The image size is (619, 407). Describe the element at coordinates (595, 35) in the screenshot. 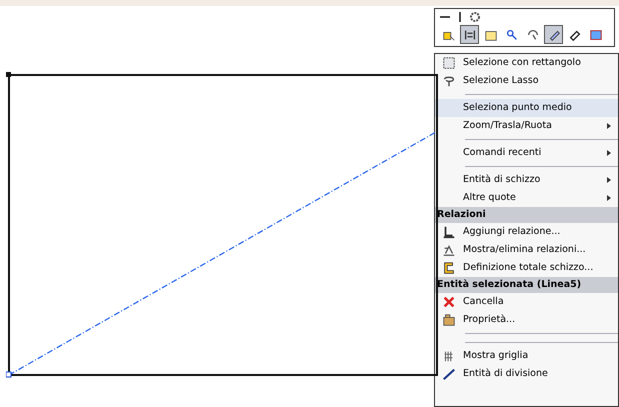

I see `display-icon` at that location.